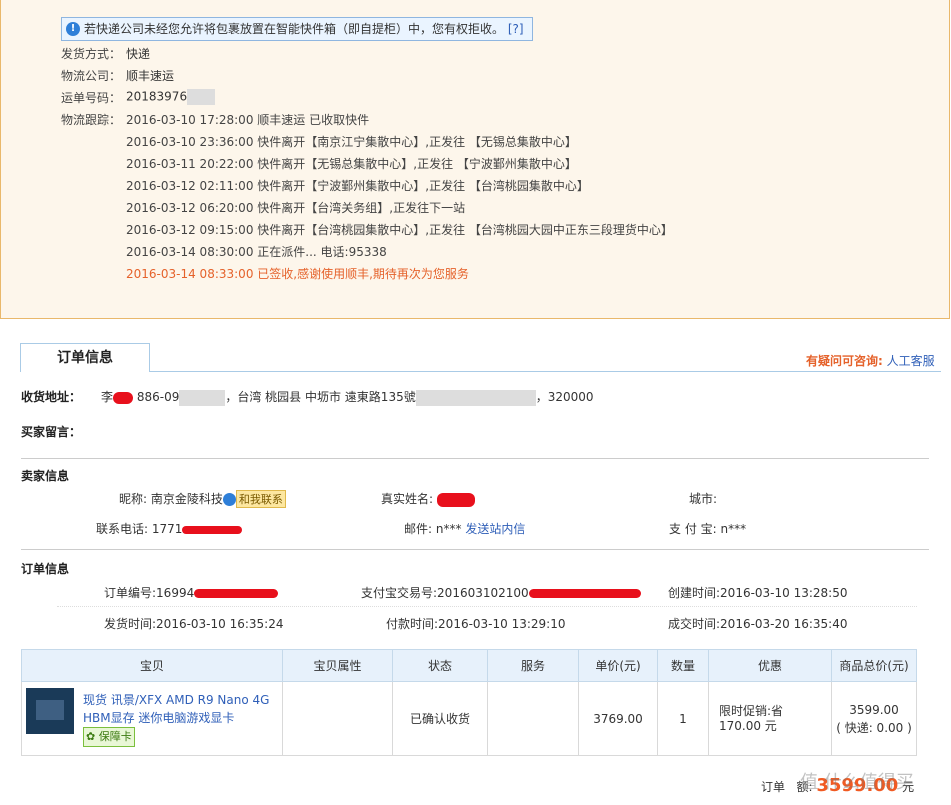 This screenshot has height=805, width=951. I want to click on item-shipping: ( 快递: 0.00 ), so click(874, 727).